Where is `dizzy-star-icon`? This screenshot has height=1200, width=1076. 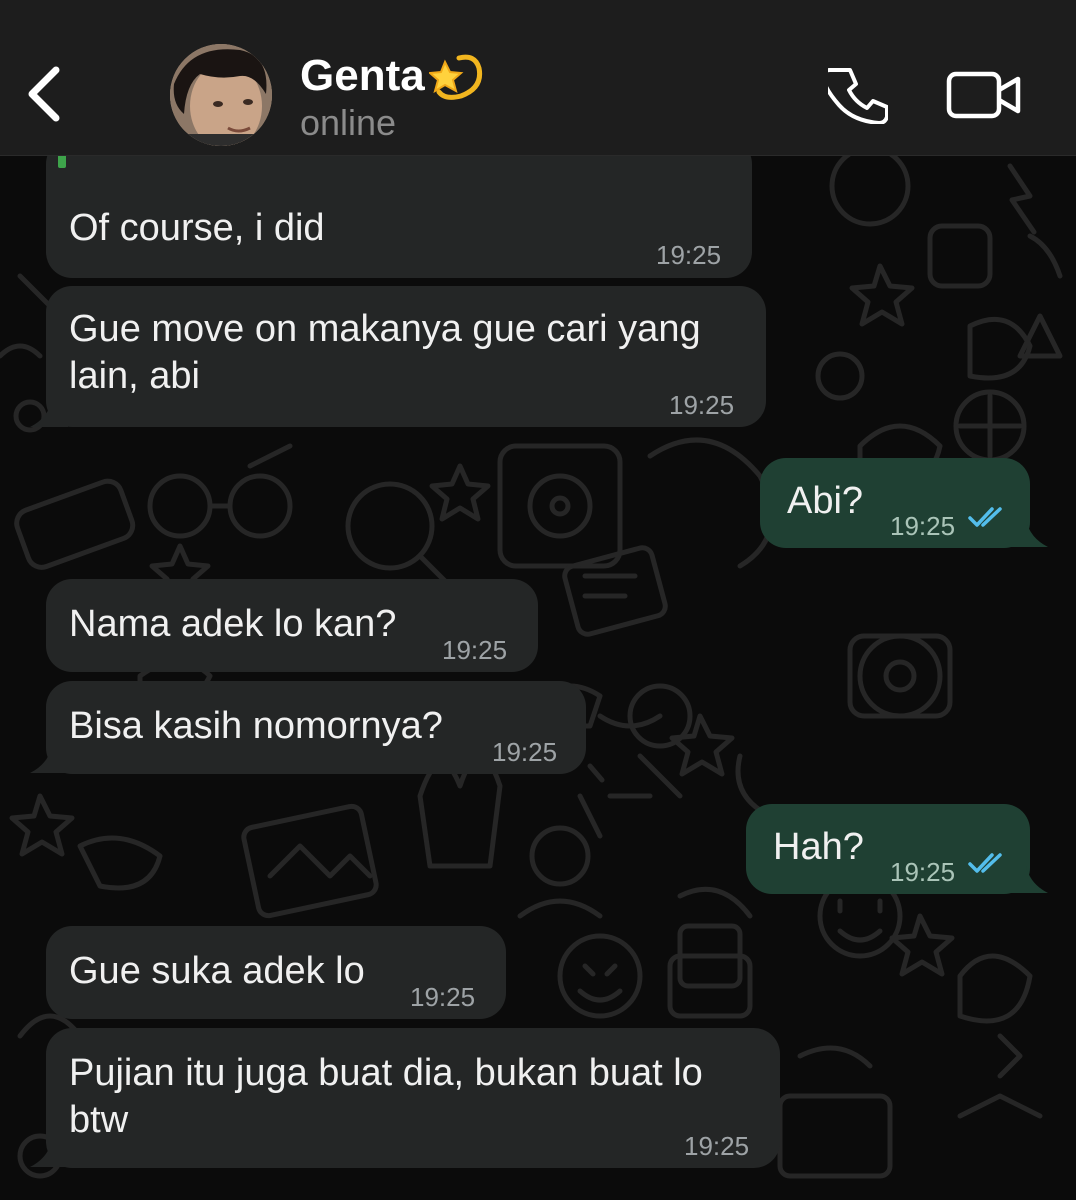 dizzy-star-icon is located at coordinates (455, 77).